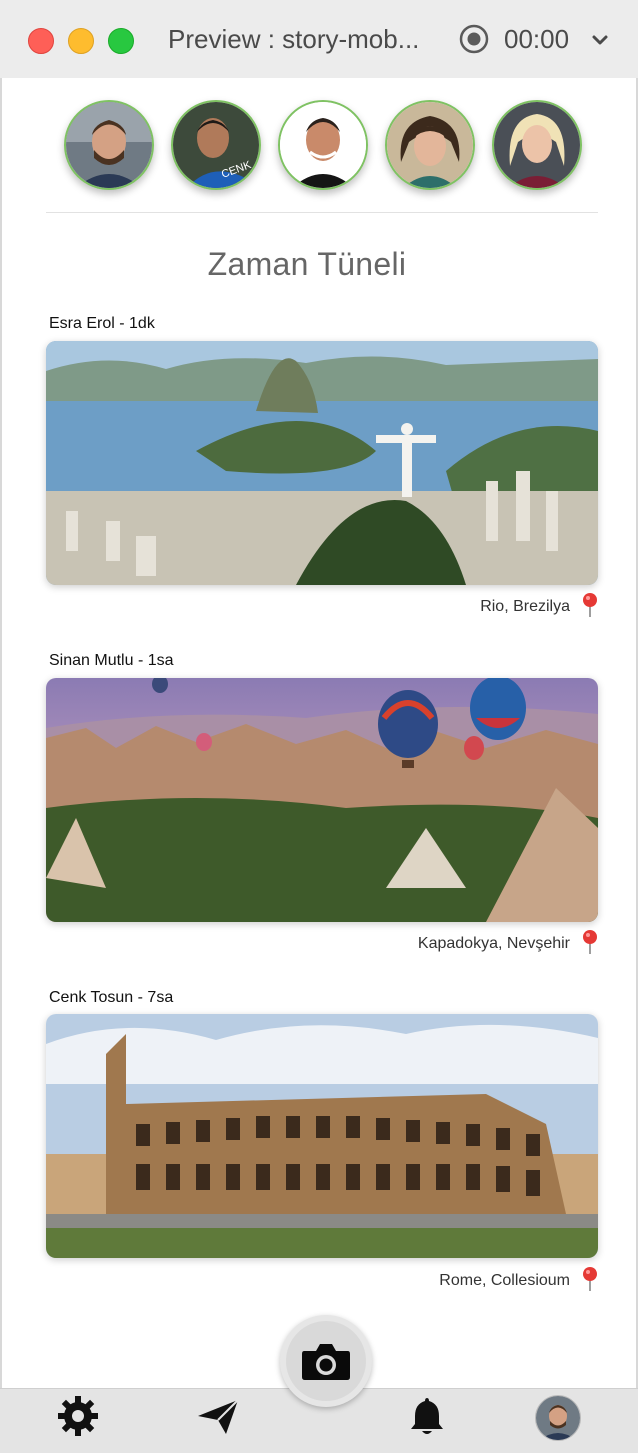  Describe the element at coordinates (81, 41) in the screenshot. I see `minimize-icon` at that location.